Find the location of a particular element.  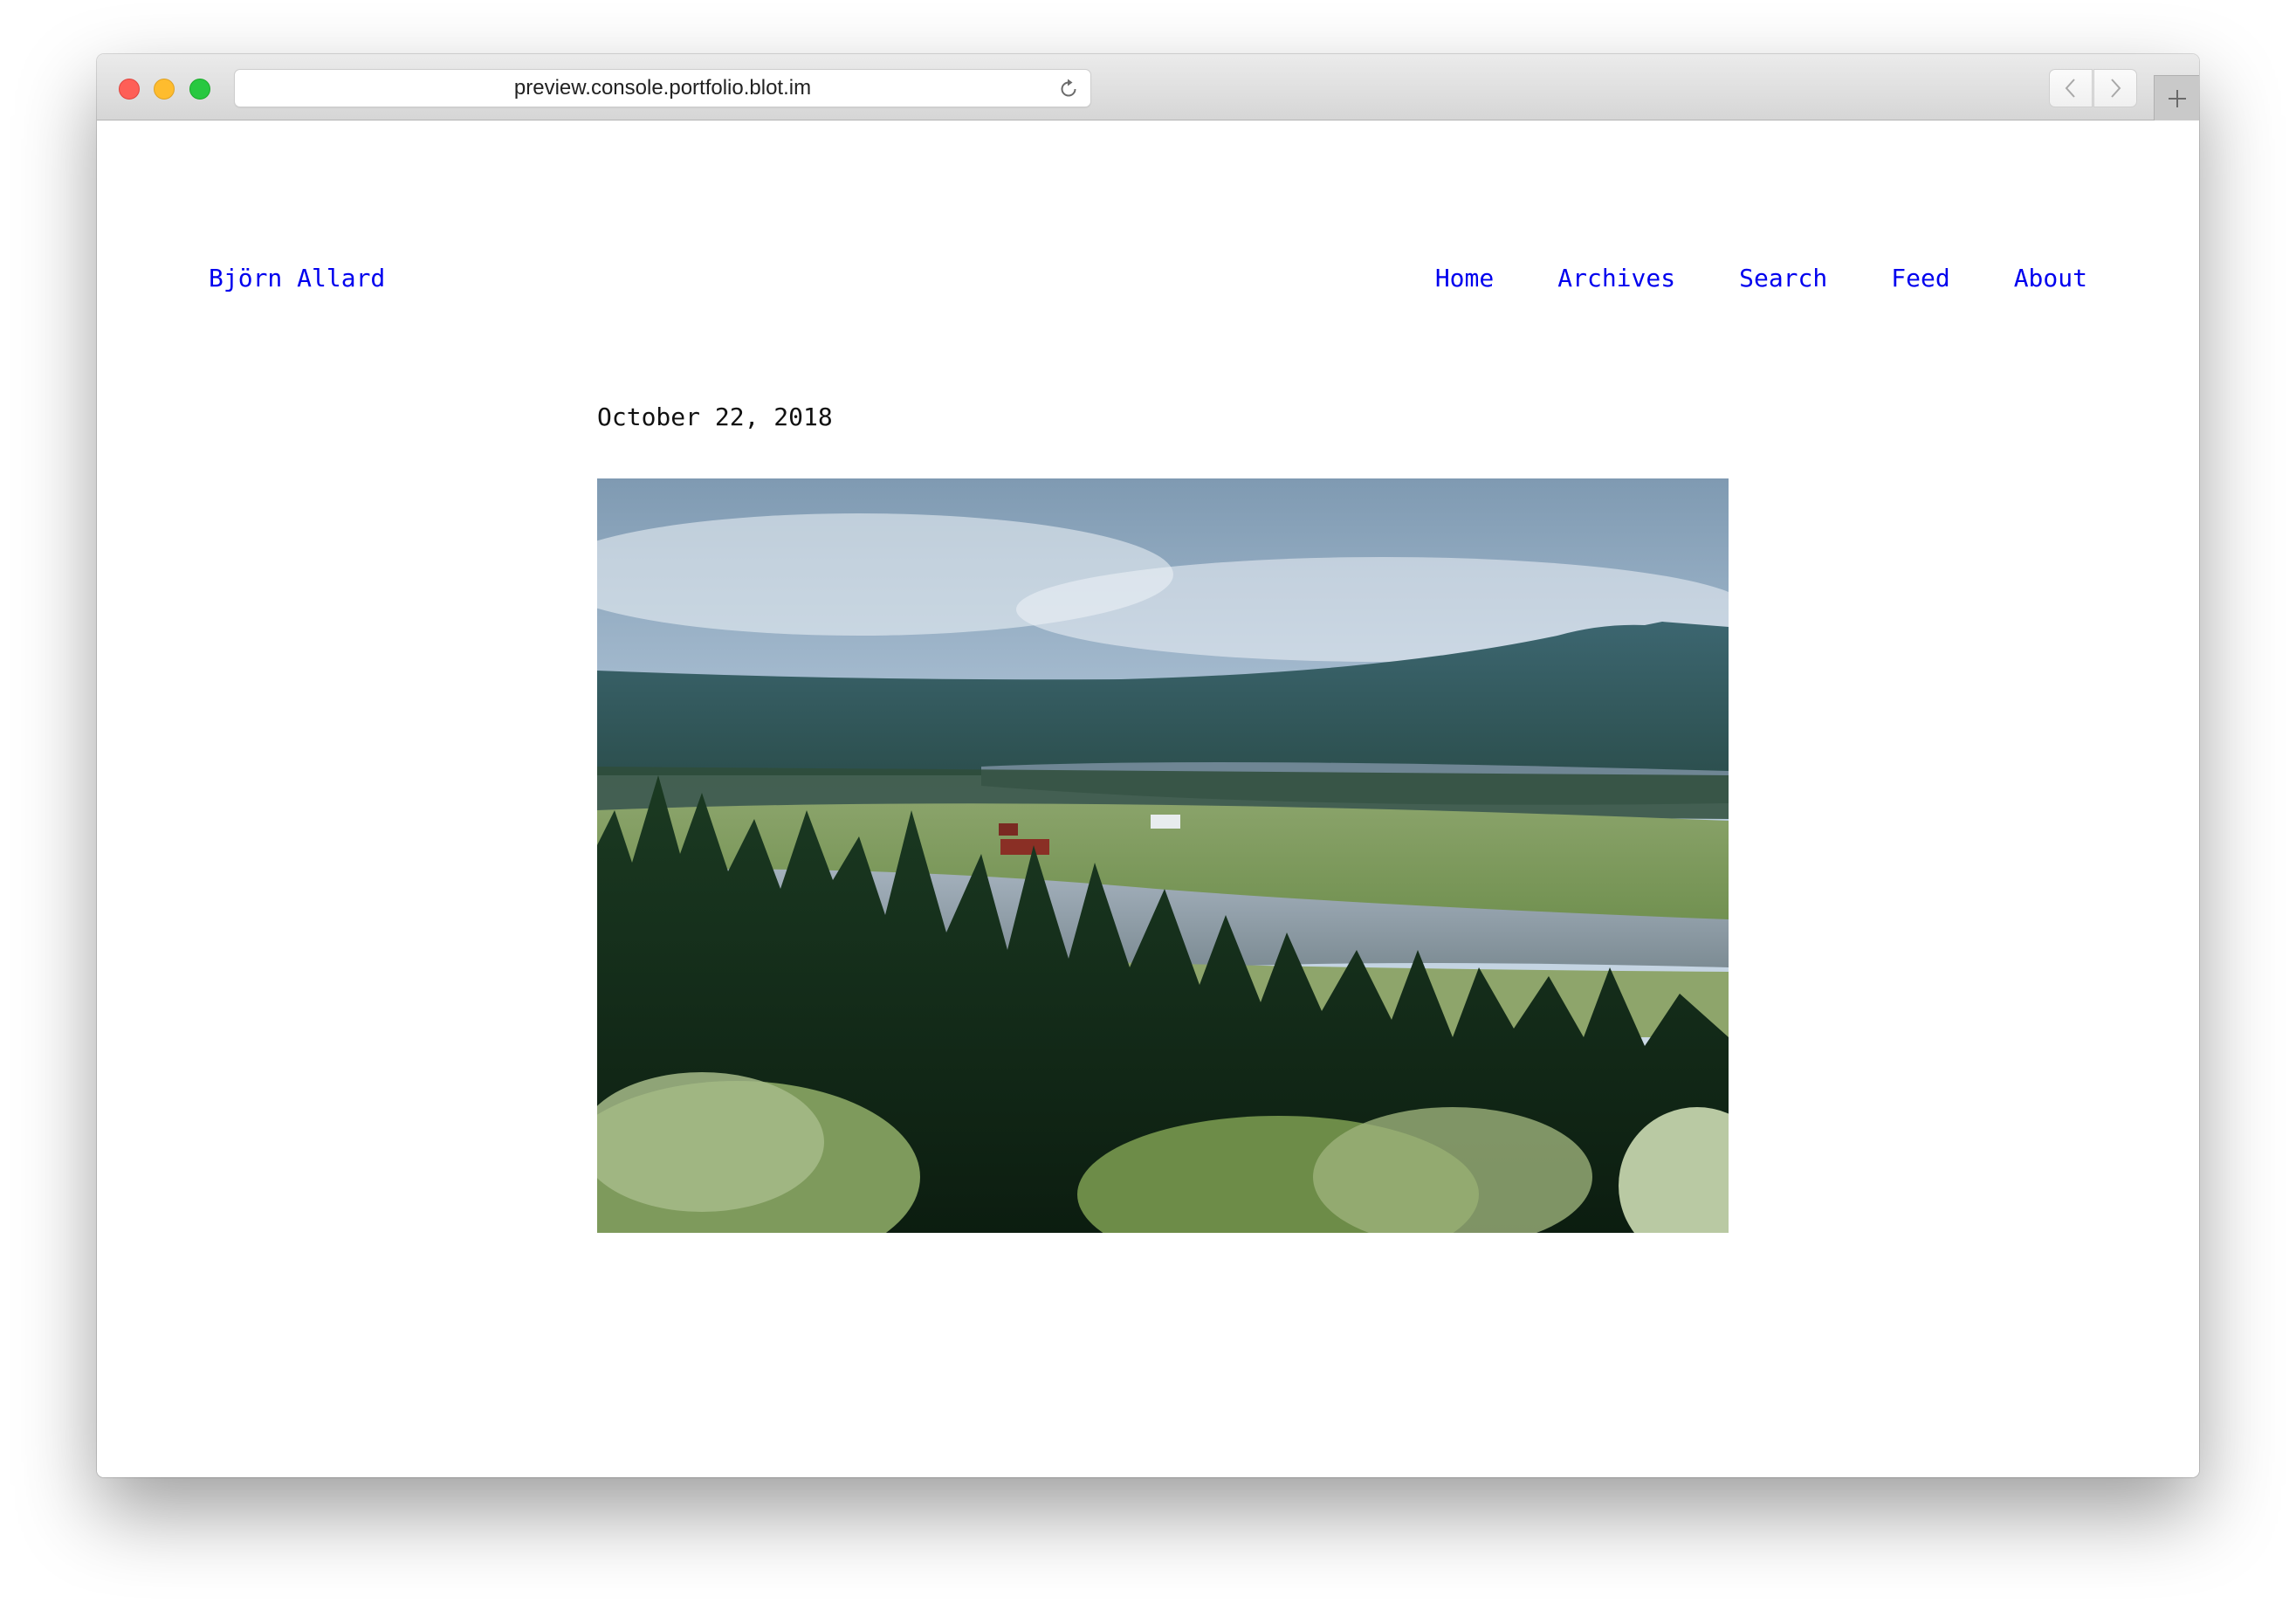

nav-search-link: Search is located at coordinates (1783, 278).